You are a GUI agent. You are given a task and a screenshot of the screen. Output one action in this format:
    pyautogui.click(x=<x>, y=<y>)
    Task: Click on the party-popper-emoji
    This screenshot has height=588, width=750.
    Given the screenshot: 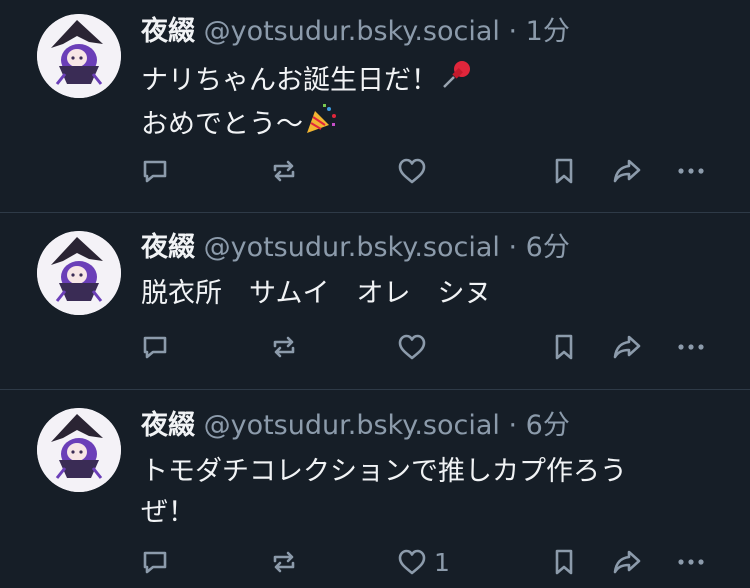 What is the action you would take?
    pyautogui.click(x=321, y=119)
    